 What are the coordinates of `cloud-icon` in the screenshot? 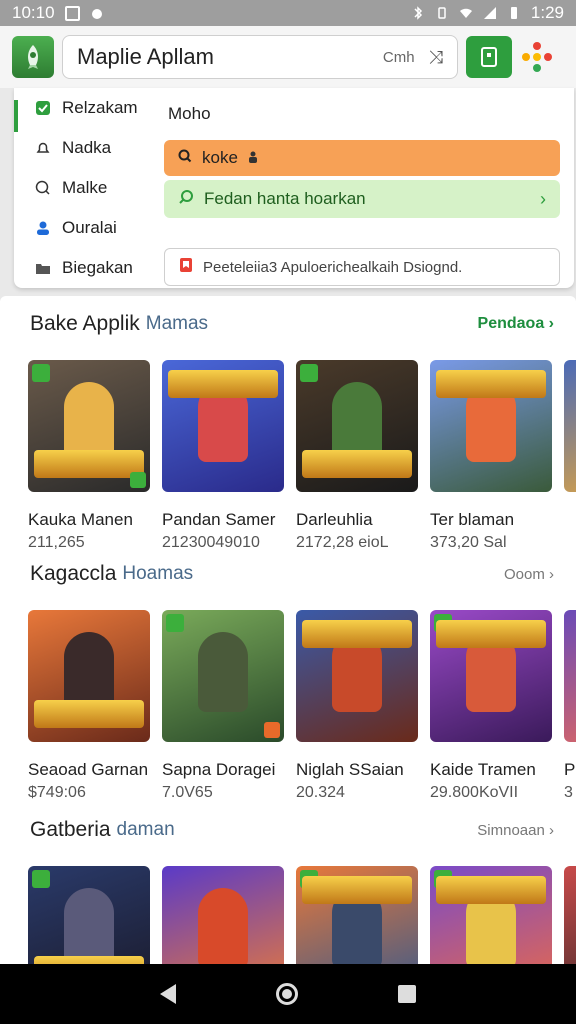 It's located at (96, 14).